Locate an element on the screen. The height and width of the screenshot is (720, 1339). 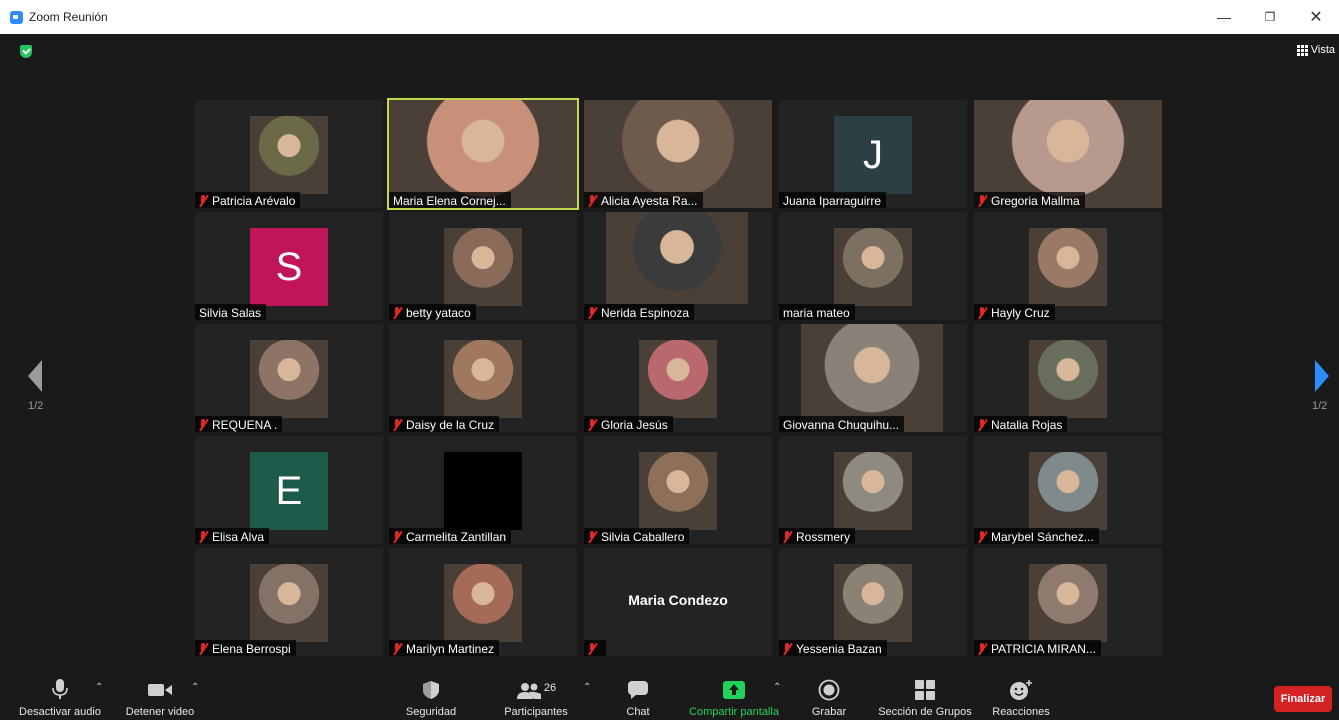
page-indicator-right: 1/2 is located at coordinates (1320, 406).